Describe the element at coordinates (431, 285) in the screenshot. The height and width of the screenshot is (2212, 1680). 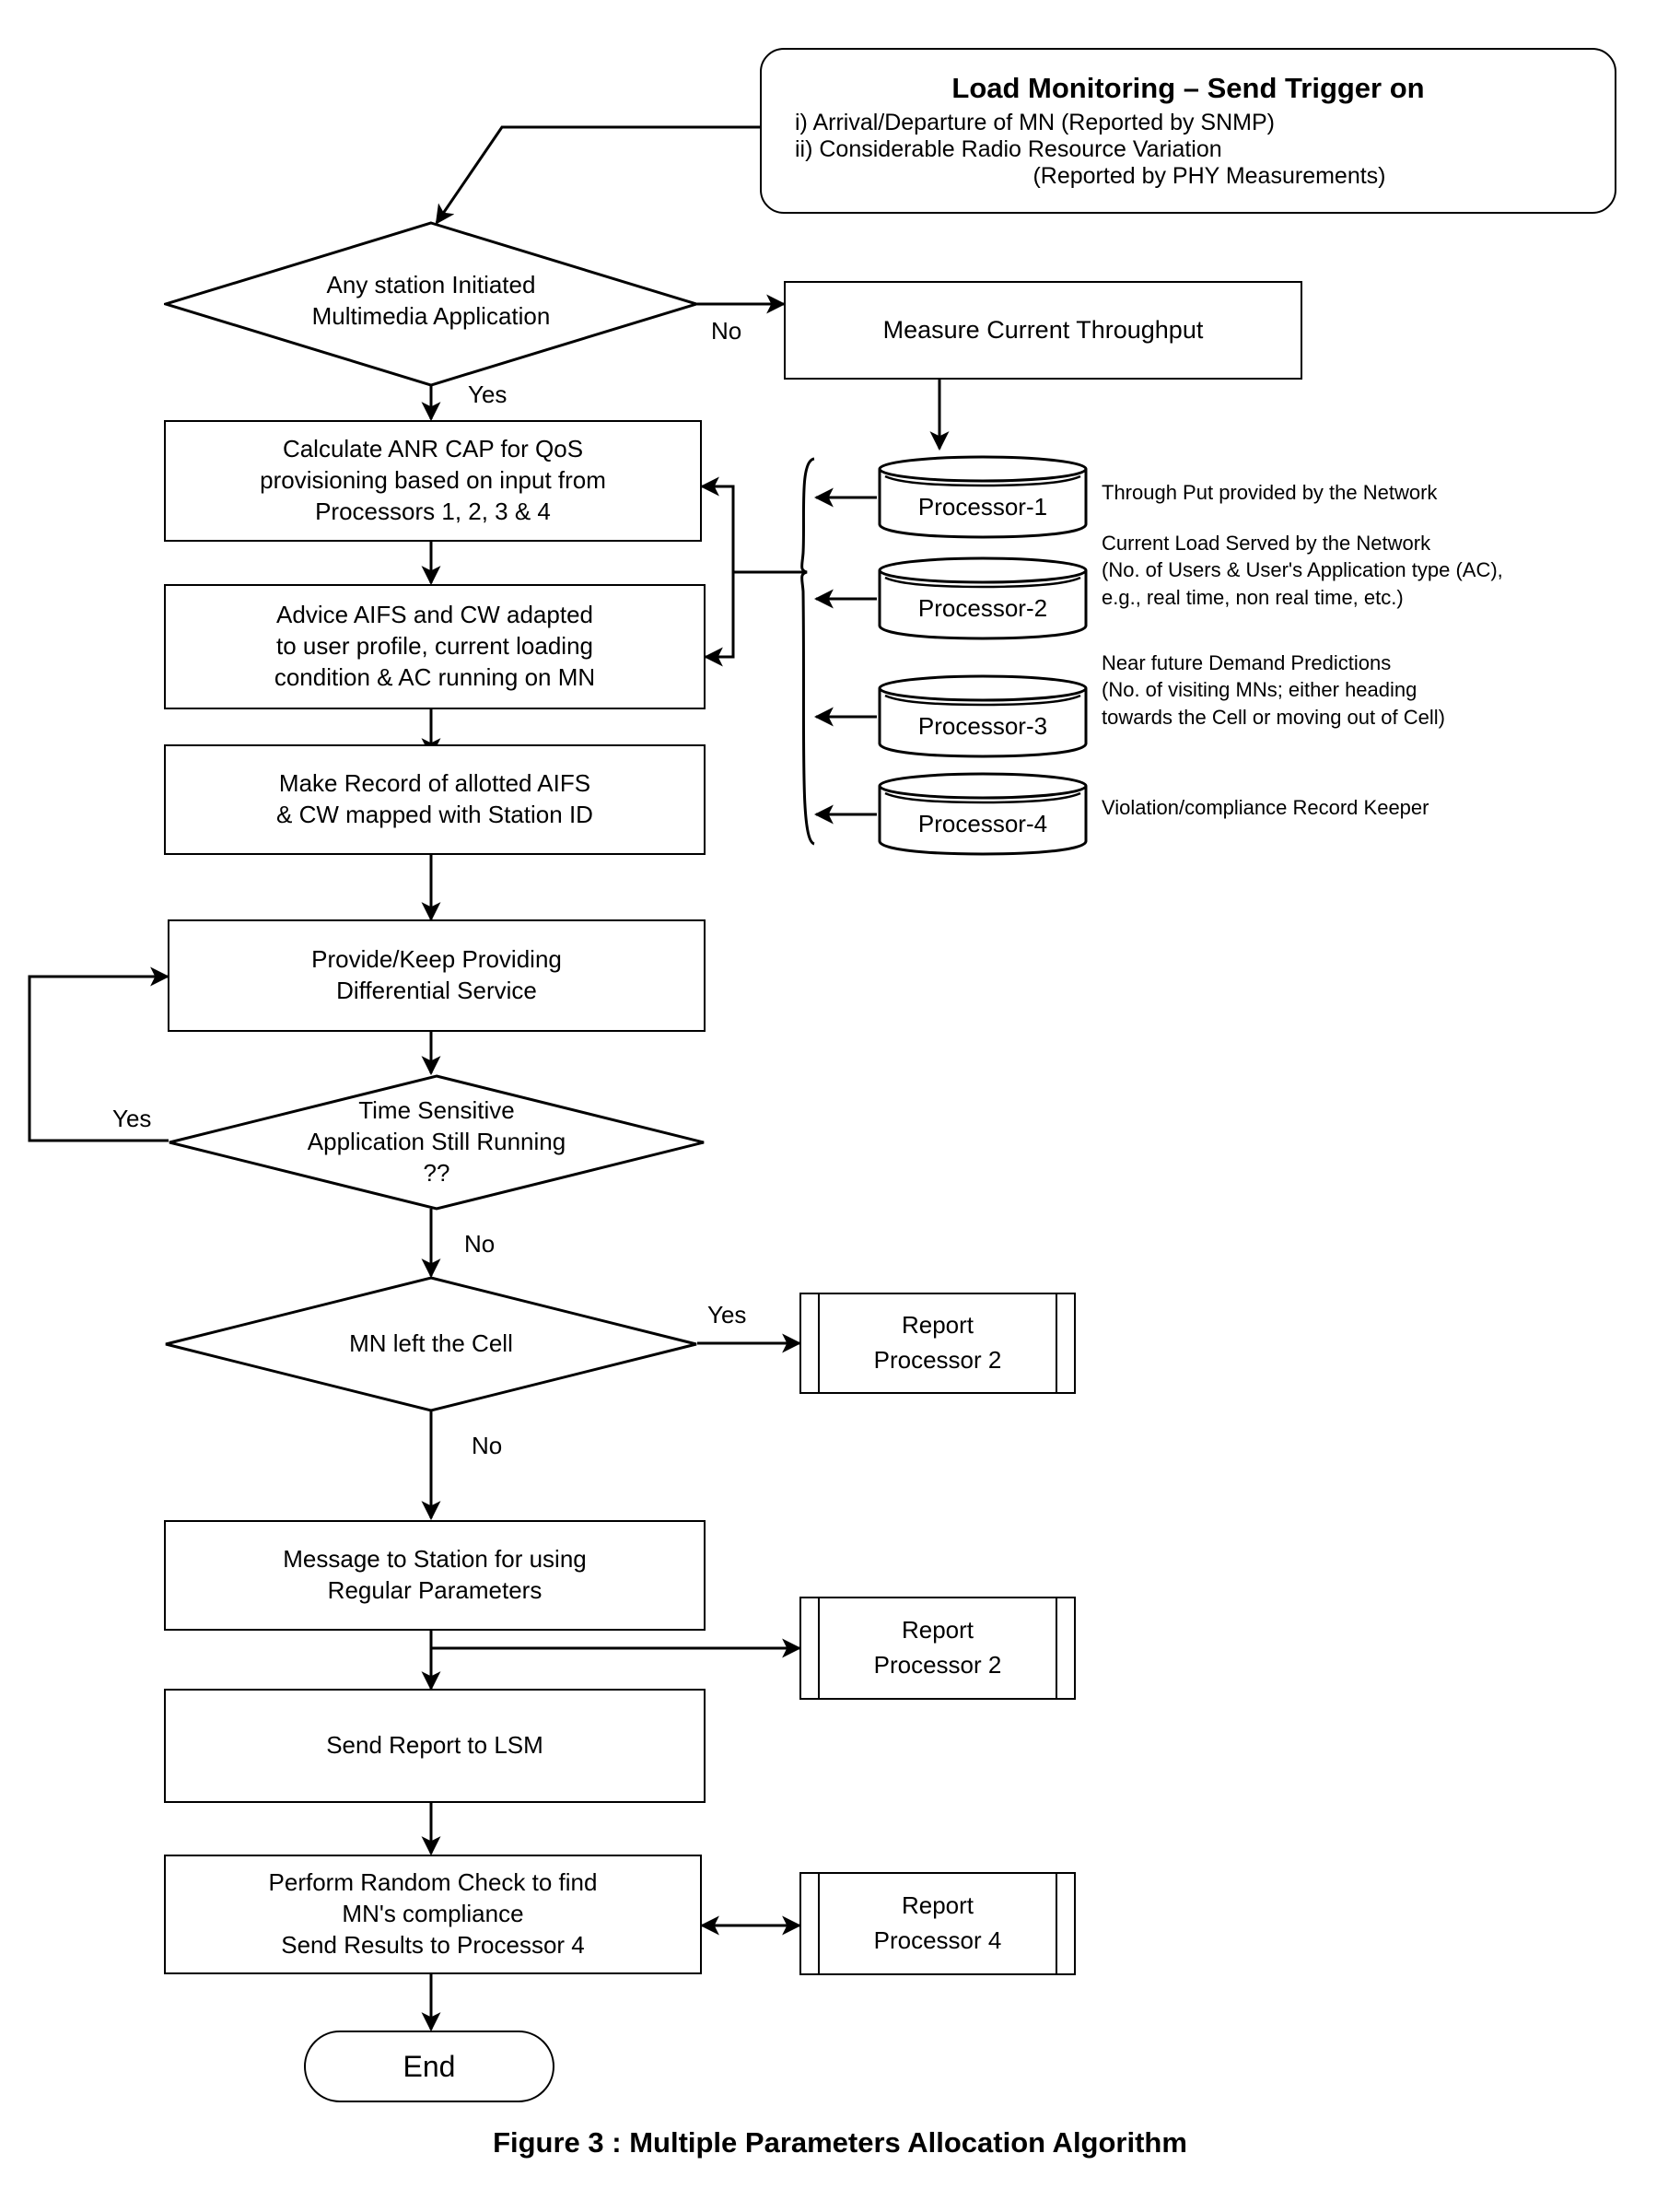
I see `decision-multimedia-line-1: Any station Initiated` at that location.